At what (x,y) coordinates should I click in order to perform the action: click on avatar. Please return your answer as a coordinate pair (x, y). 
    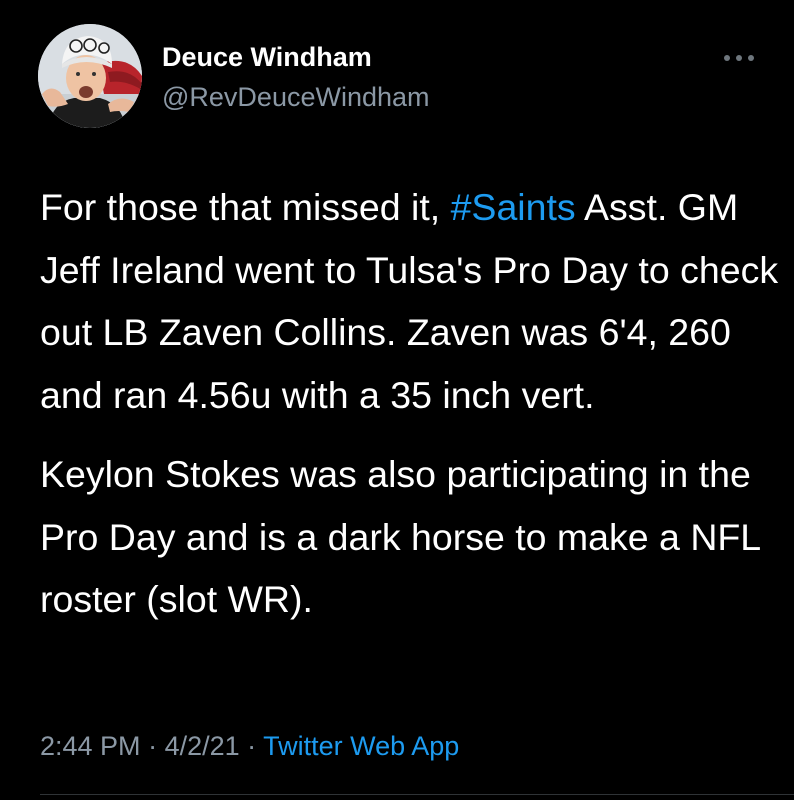
    Looking at the image, I should click on (90, 76).